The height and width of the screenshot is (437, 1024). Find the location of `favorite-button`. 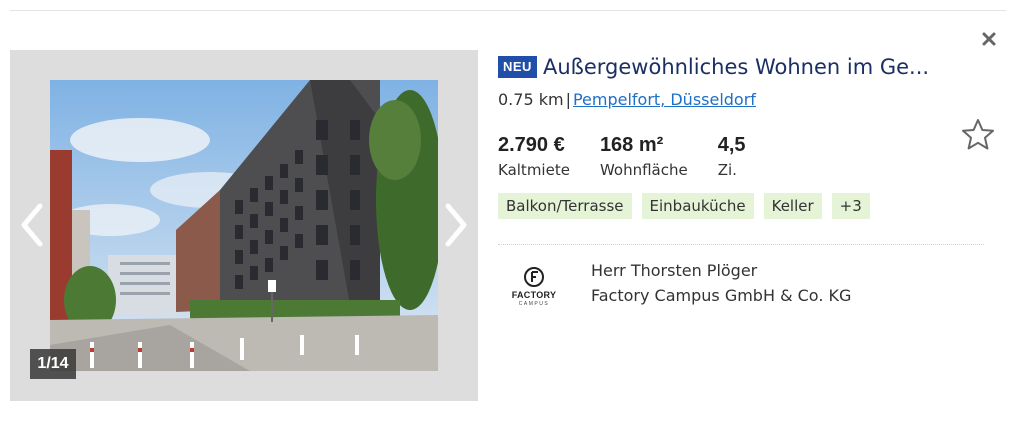

favorite-button is located at coordinates (978, 135).